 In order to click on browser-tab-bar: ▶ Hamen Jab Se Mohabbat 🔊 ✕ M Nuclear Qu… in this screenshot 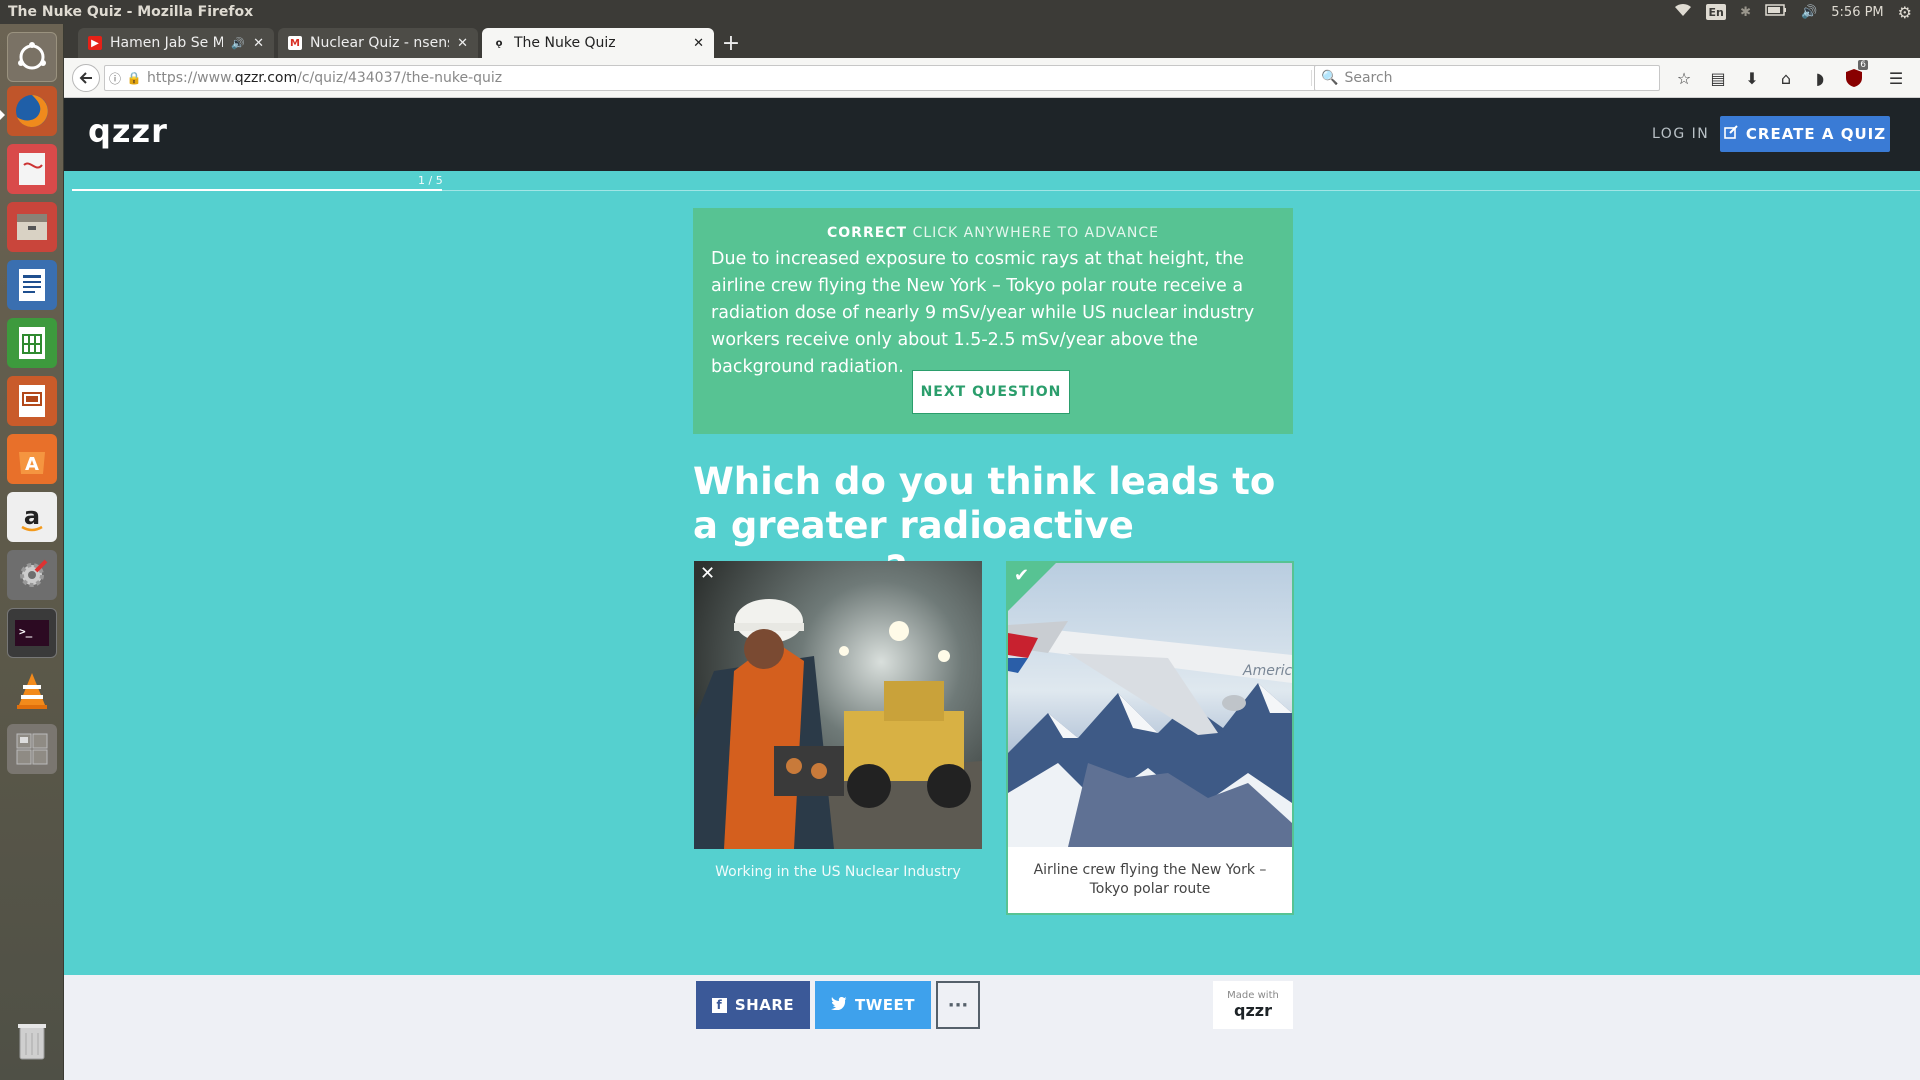, I will do `click(992, 41)`.